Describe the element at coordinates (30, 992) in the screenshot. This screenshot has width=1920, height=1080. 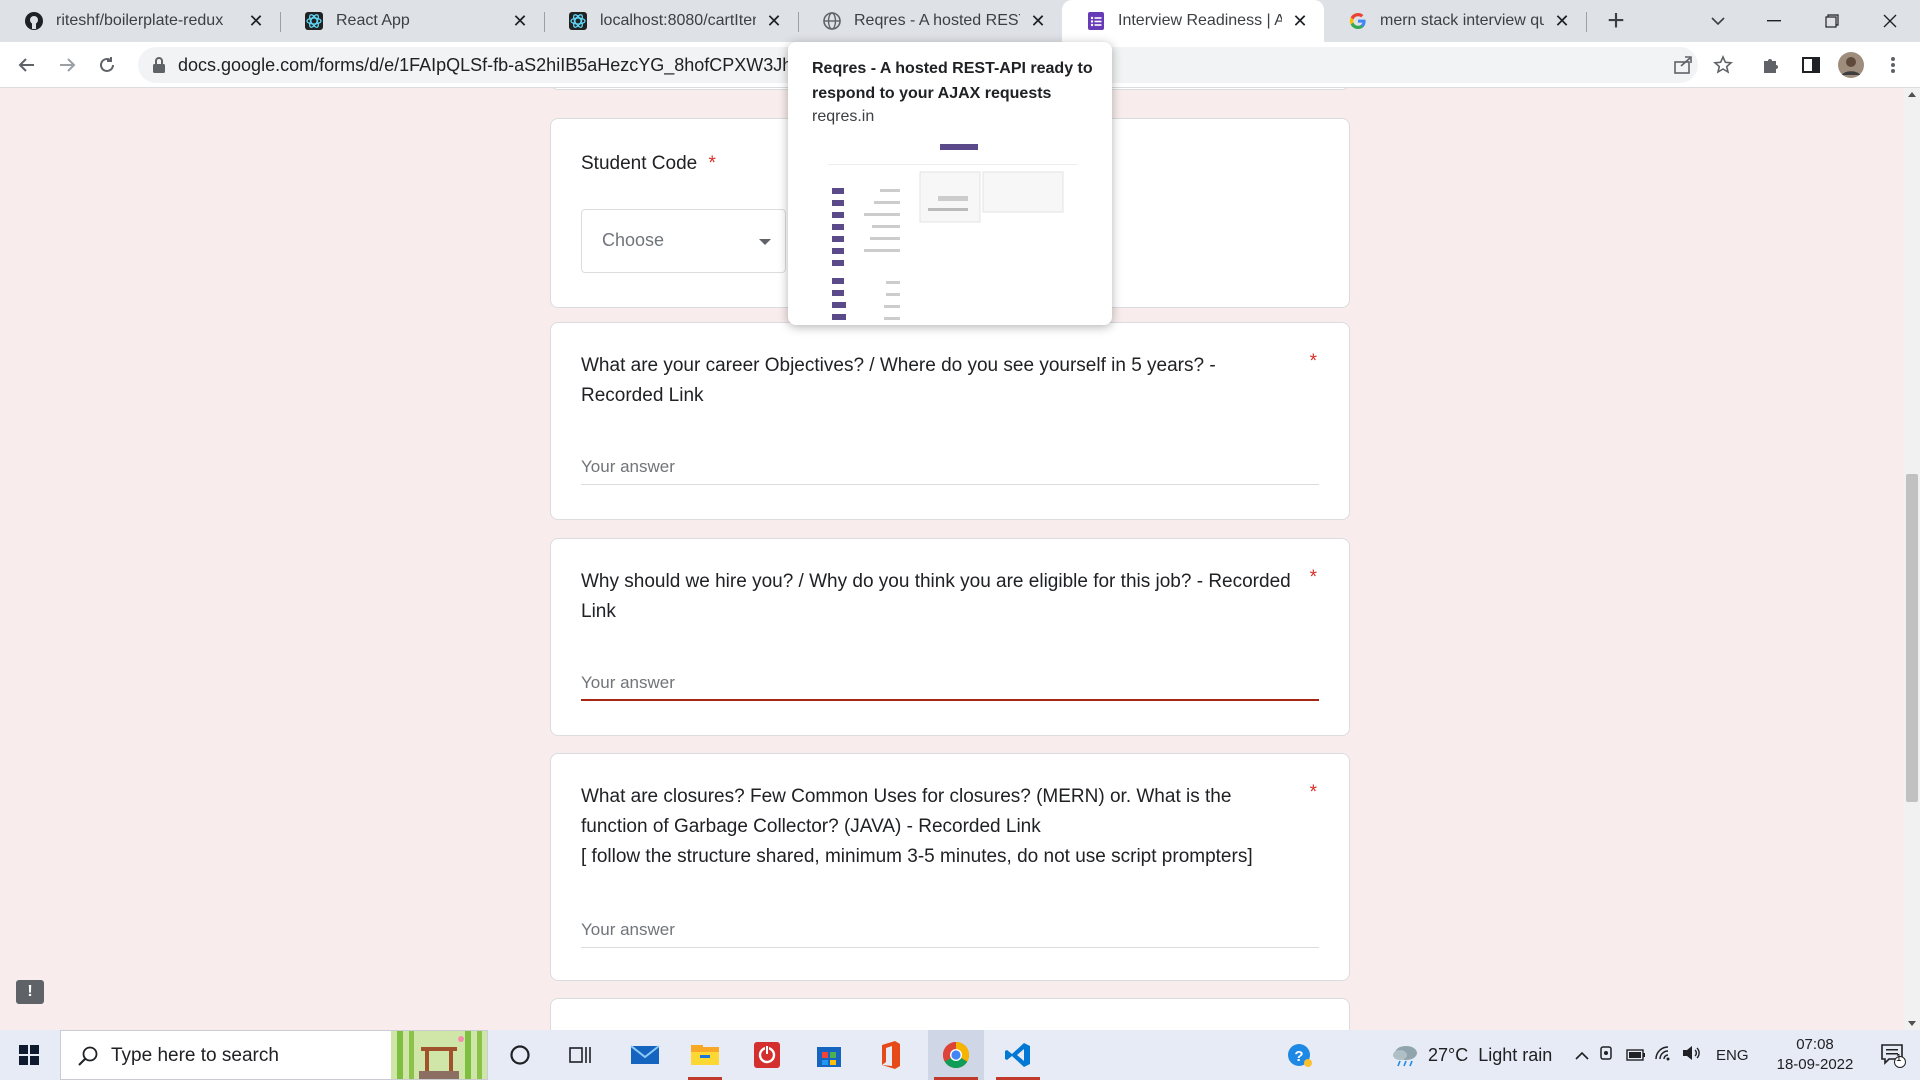
I see `report-feedback-button: !` at that location.